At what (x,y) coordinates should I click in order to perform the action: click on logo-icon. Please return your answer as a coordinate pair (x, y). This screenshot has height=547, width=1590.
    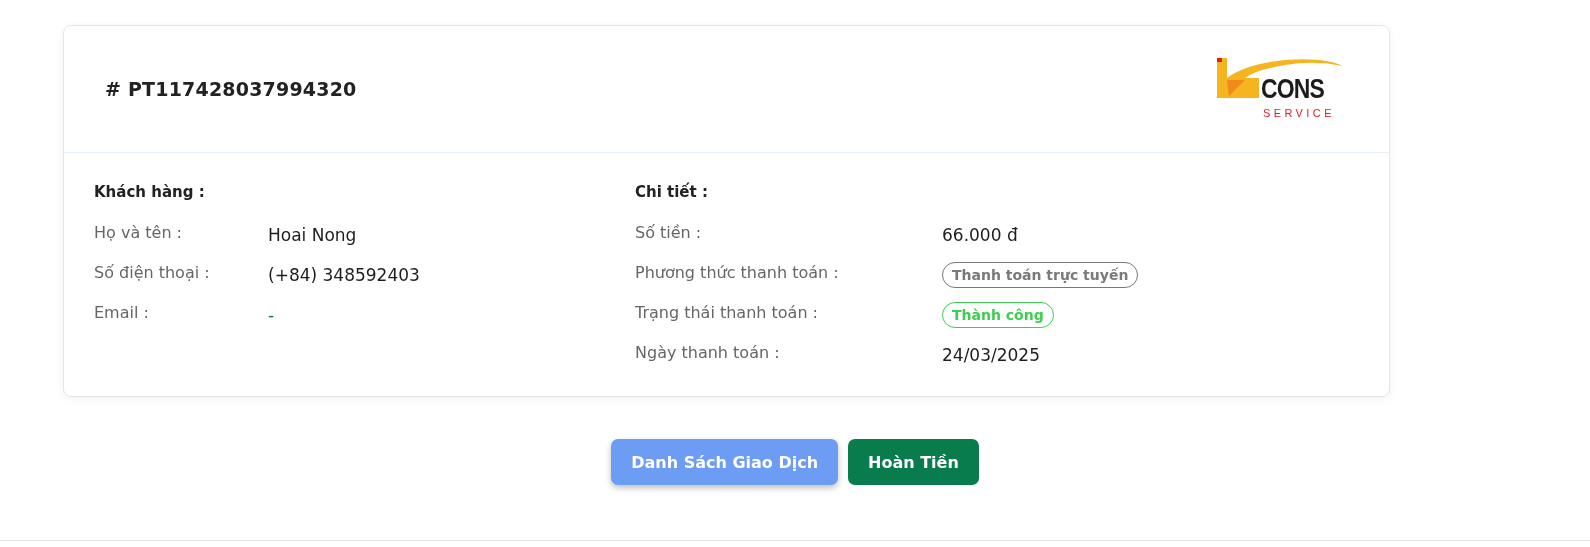
    Looking at the image, I should click on (1280, 78).